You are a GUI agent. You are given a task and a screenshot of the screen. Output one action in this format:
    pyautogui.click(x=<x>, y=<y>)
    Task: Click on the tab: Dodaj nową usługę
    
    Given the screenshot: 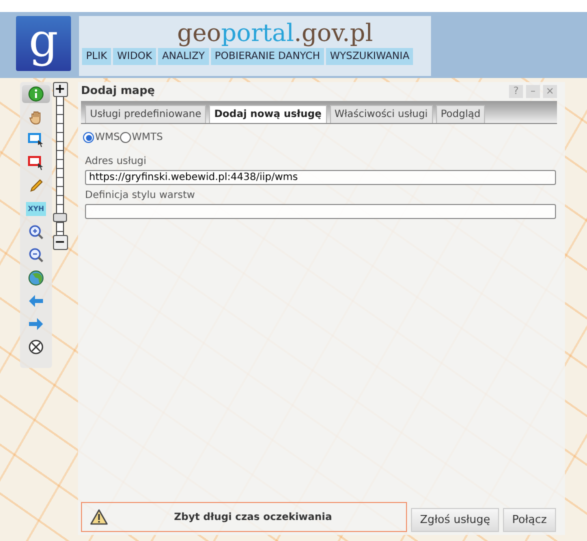 What is the action you would take?
    pyautogui.click(x=268, y=114)
    